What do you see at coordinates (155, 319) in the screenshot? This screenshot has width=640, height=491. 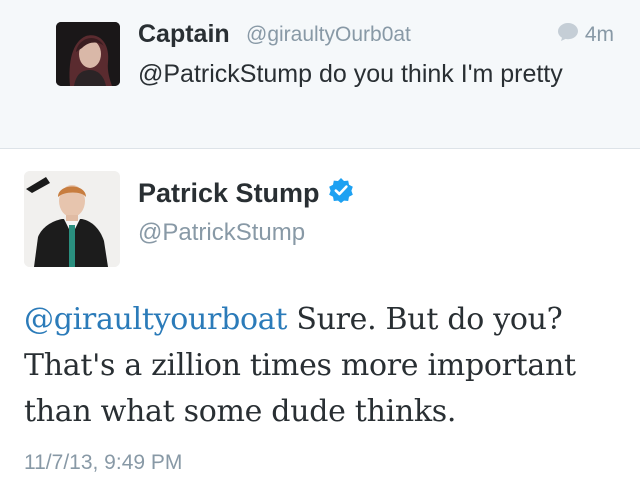 I see `mention-link: @giraultyourboat` at bounding box center [155, 319].